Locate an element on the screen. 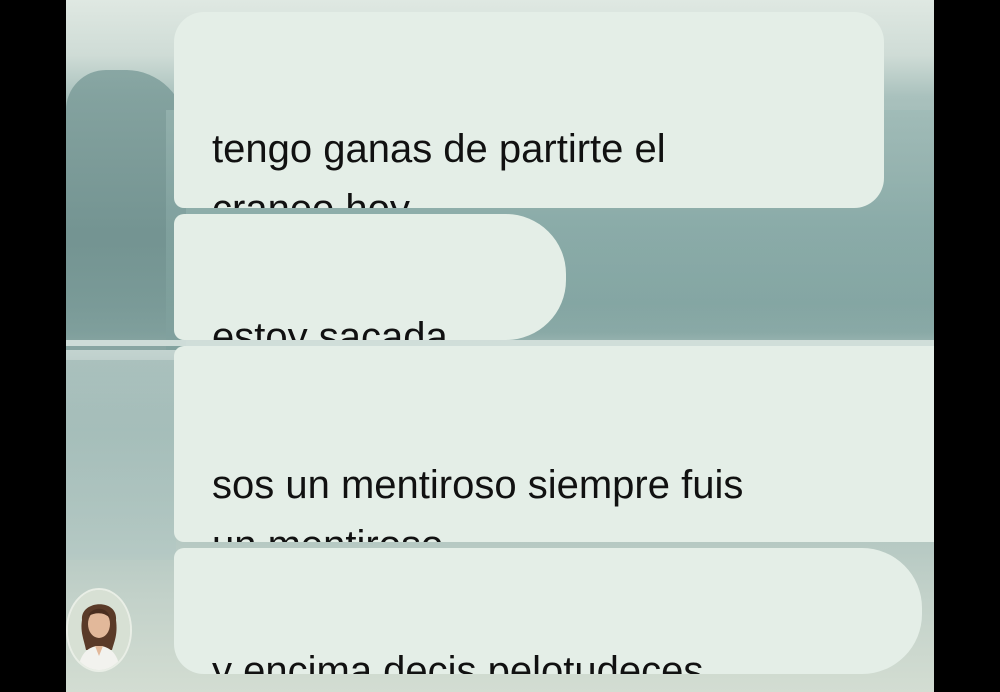 Image resolution: width=1000 pixels, height=692 pixels. avatar-photo-icon is located at coordinates (99, 630).